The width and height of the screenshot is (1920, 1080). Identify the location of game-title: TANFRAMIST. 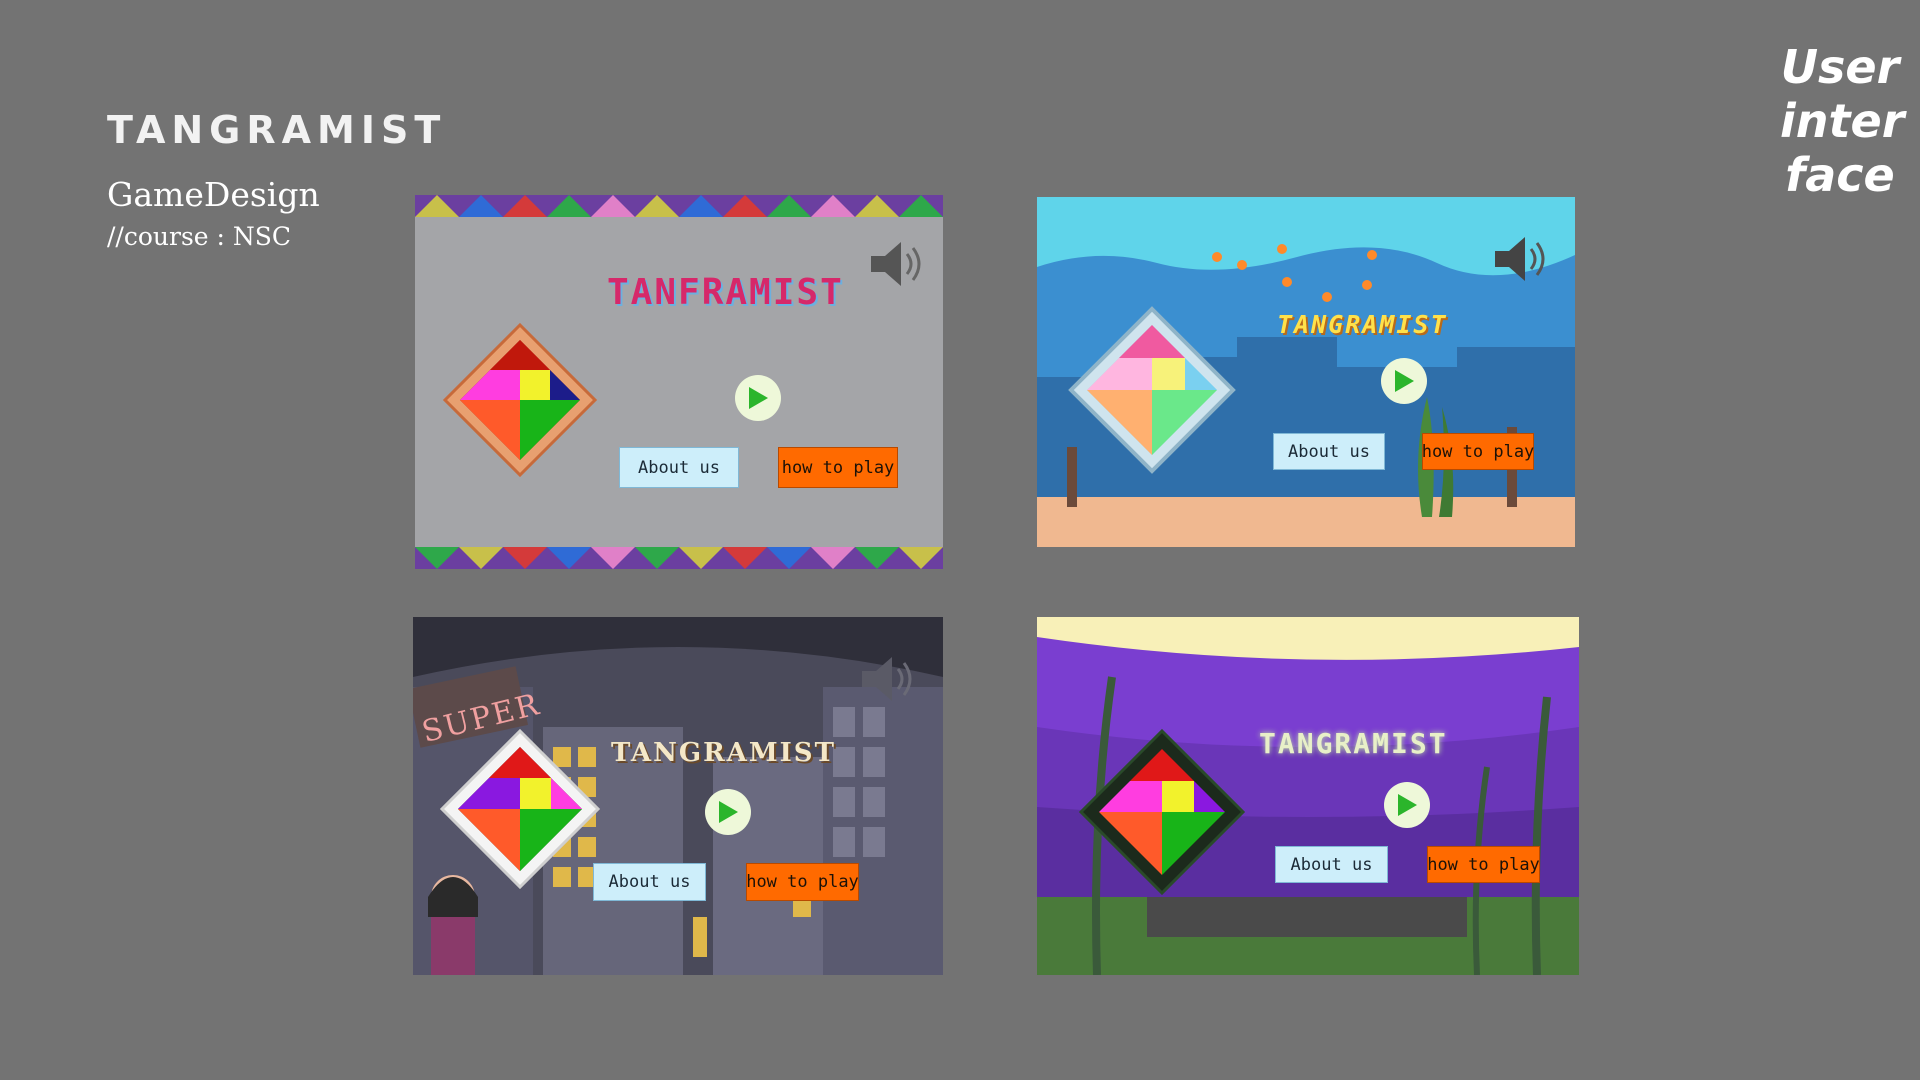
(725, 292).